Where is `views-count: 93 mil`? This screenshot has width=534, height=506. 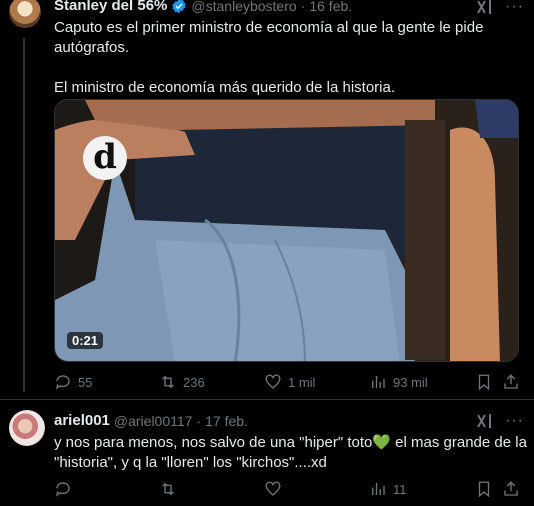 views-count: 93 mil is located at coordinates (410, 382).